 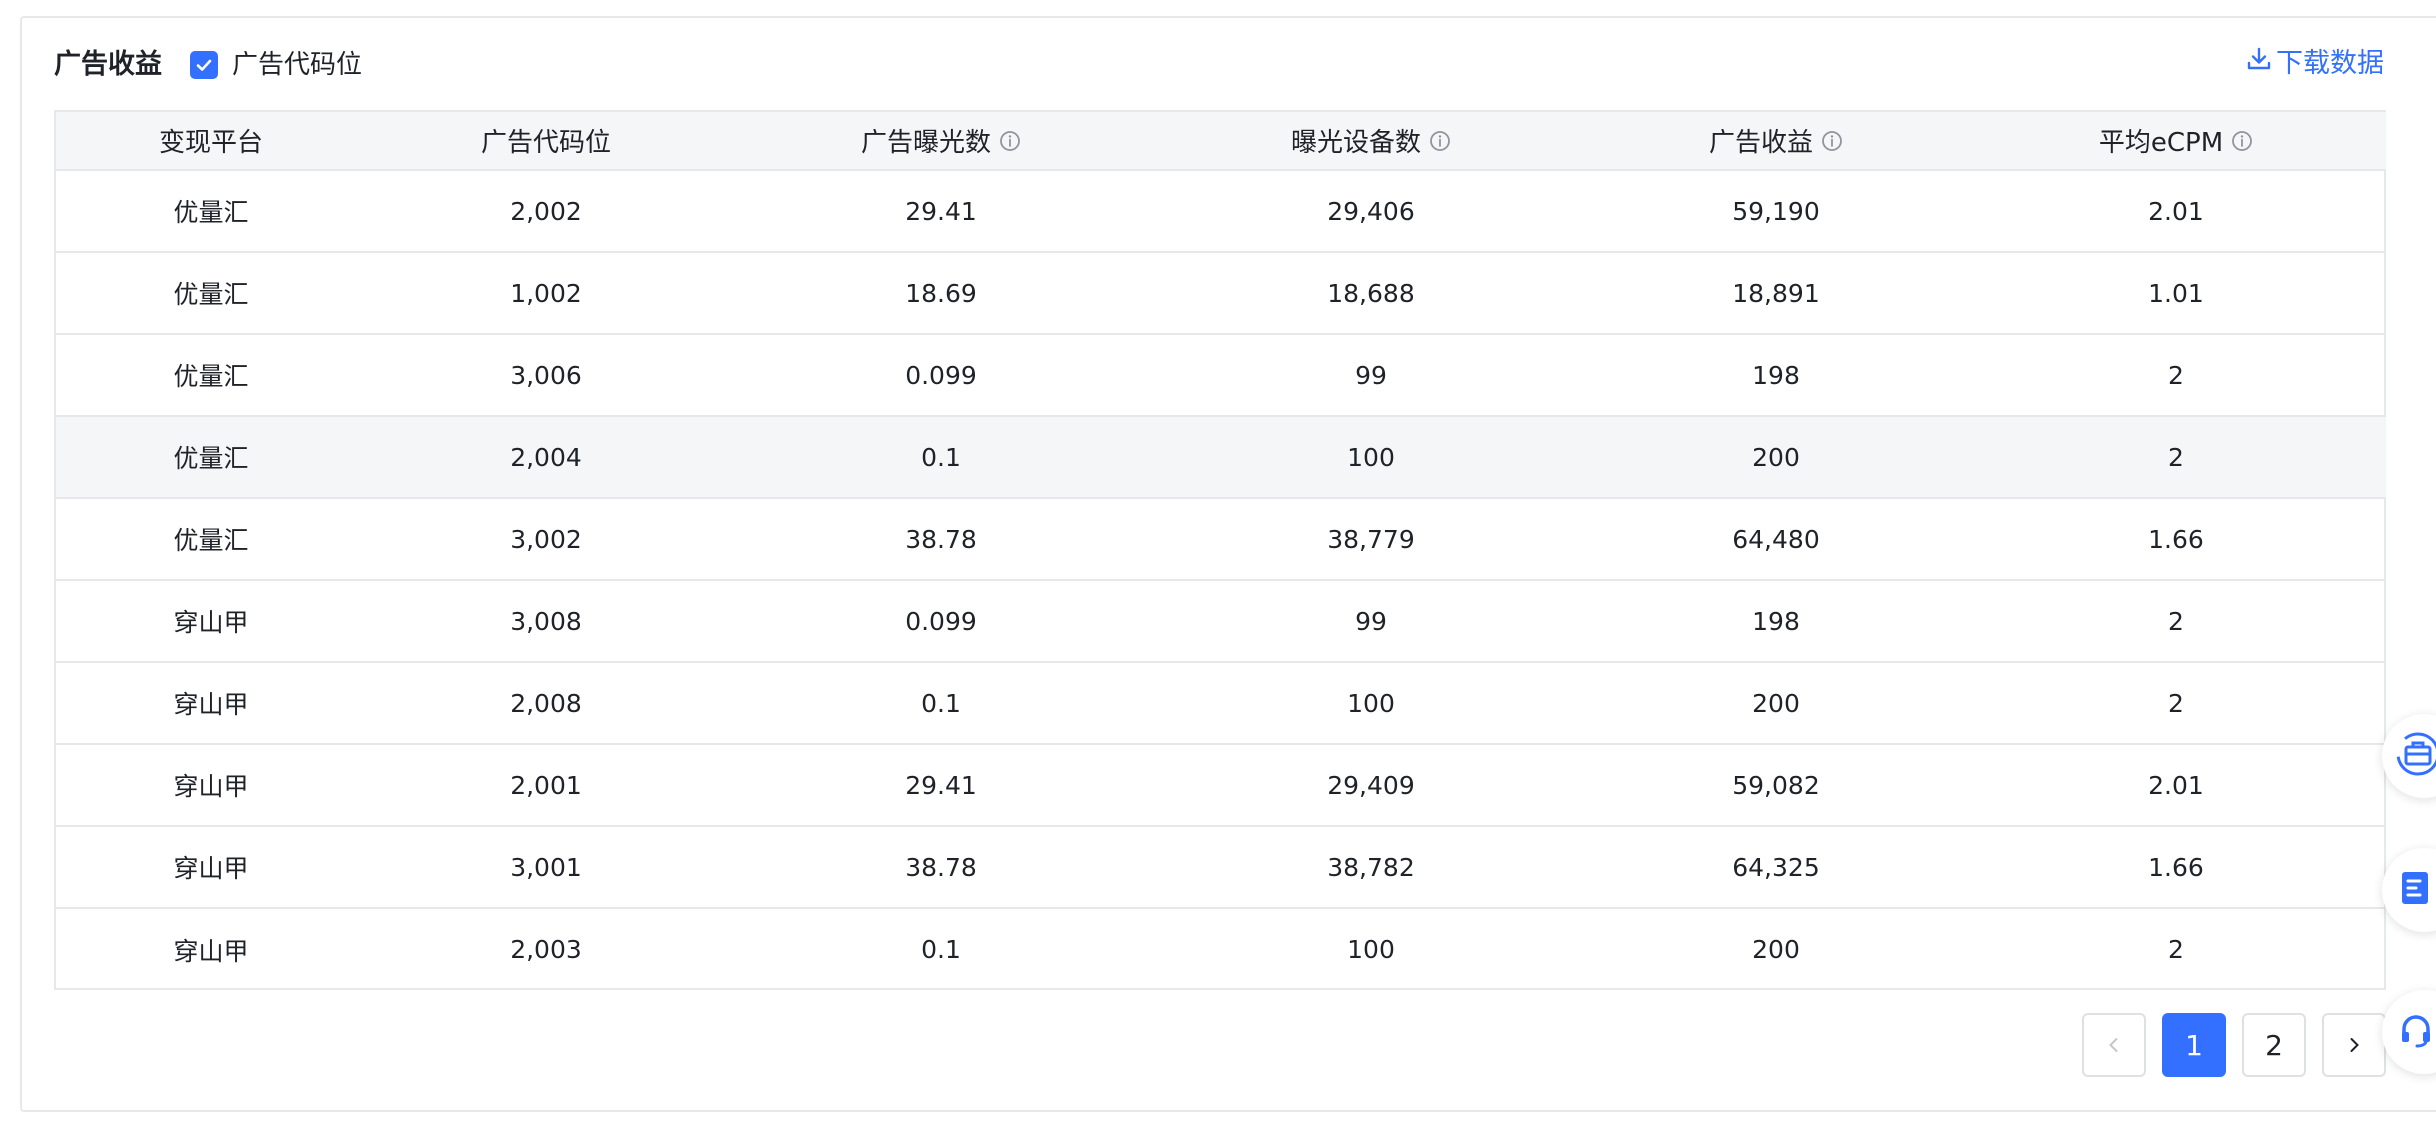 I want to click on table-row: 穿山甲 2,003 0.1 100 200 2, so click(x=1221, y=948).